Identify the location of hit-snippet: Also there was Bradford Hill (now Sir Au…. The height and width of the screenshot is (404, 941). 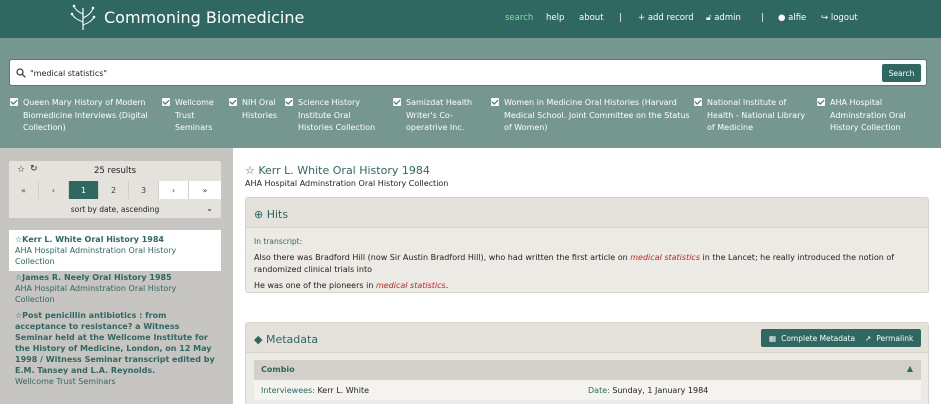
(574, 263).